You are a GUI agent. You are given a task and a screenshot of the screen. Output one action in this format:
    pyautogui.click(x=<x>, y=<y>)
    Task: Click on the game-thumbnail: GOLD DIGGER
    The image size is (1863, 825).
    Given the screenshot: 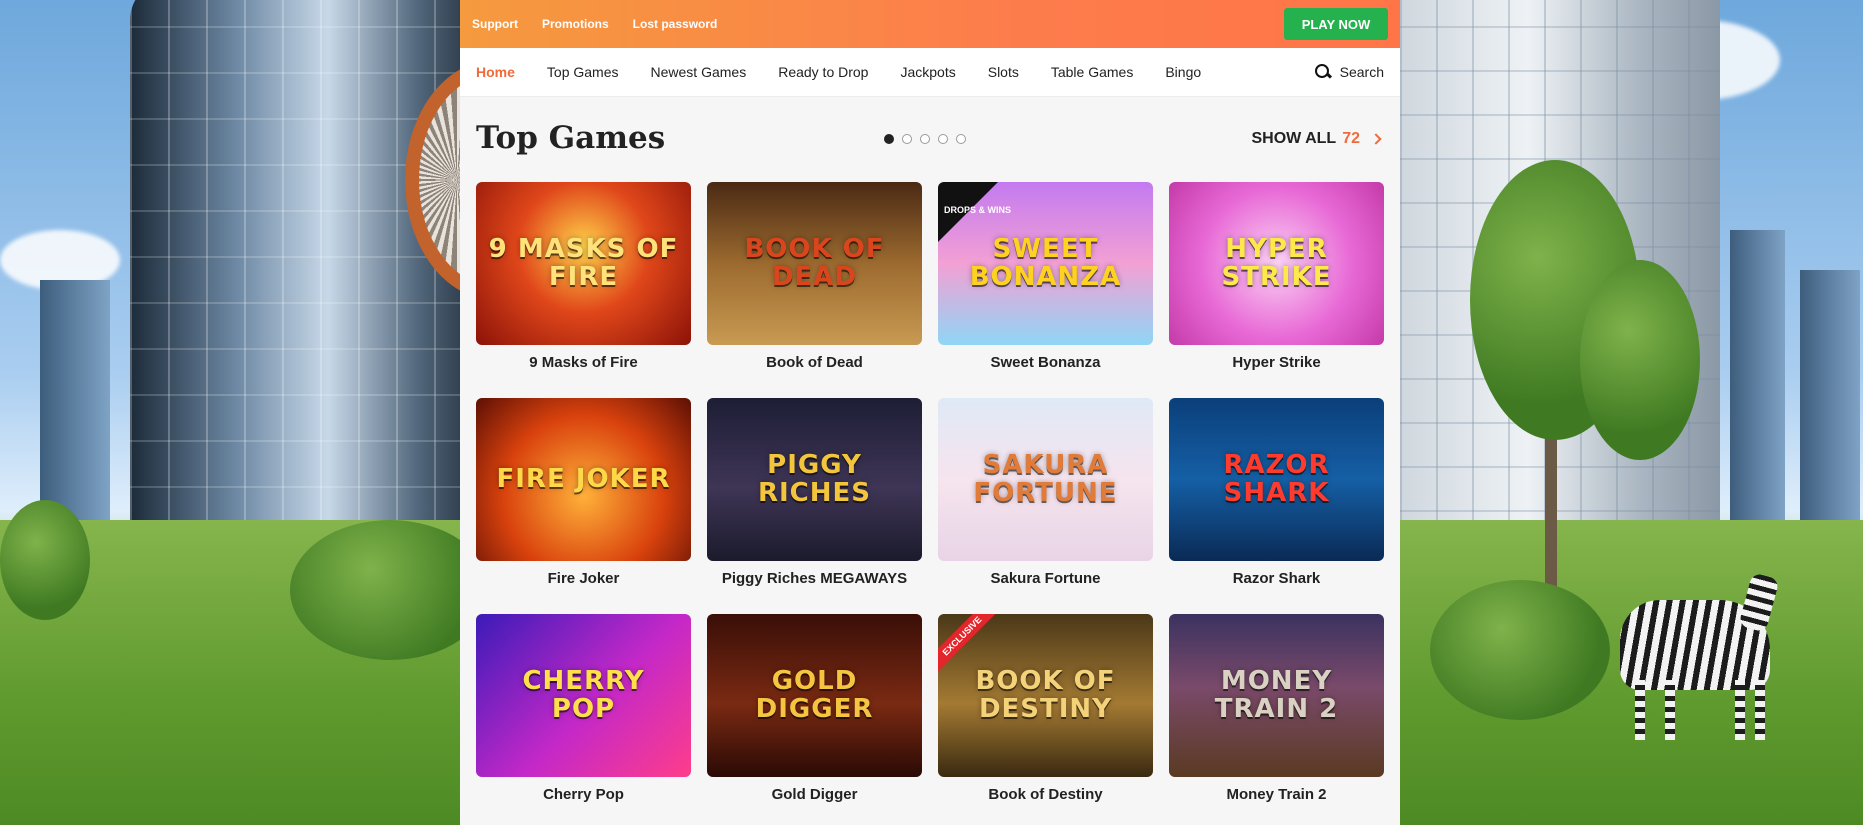 What is the action you would take?
    pyautogui.click(x=814, y=695)
    